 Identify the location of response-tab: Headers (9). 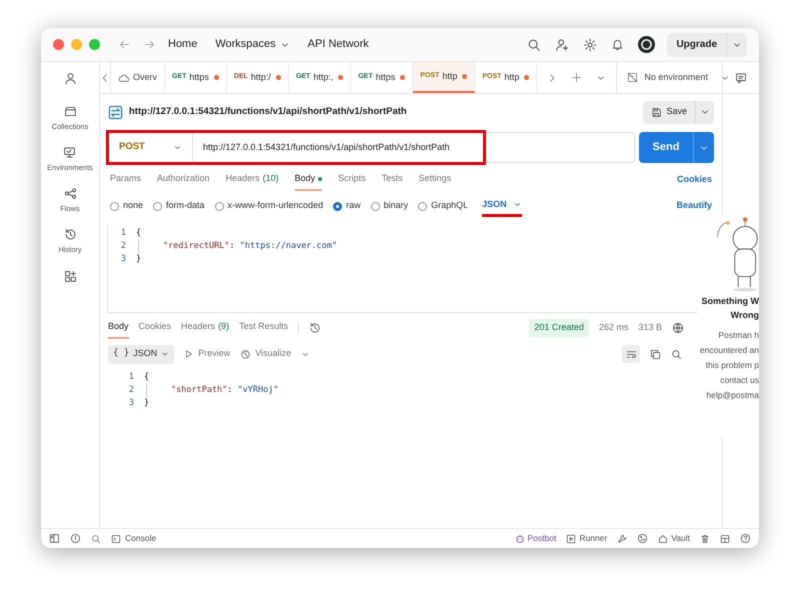
(205, 328).